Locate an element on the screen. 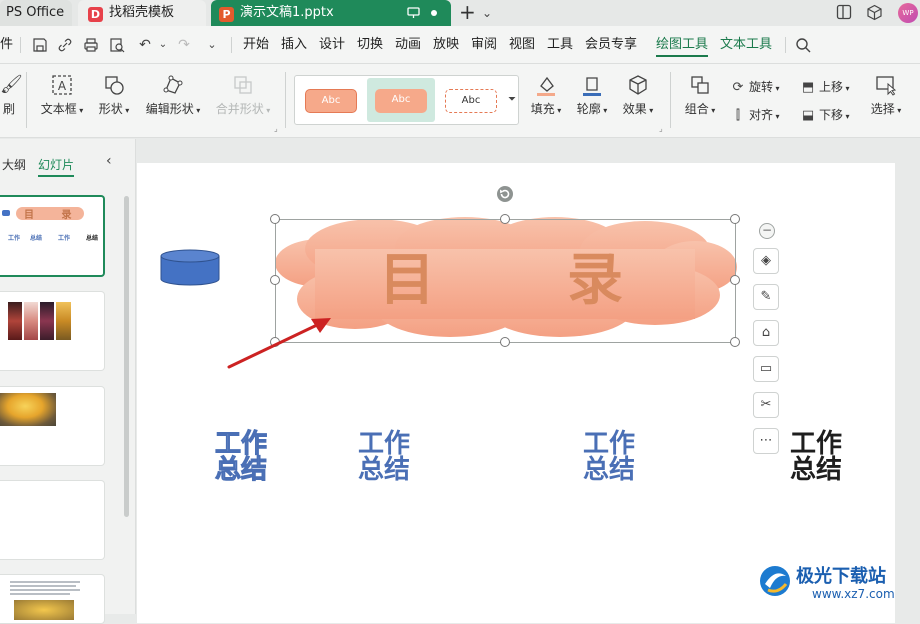 This screenshot has width=920, height=624. resize-handle-se is located at coordinates (735, 342).